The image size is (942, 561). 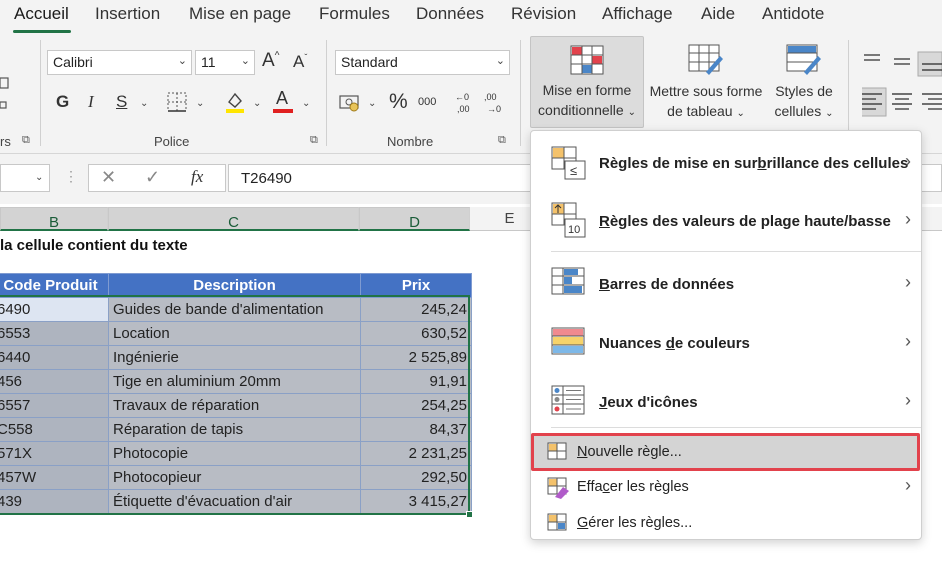 I want to click on svg-text: ,00, so click(x=463, y=109).